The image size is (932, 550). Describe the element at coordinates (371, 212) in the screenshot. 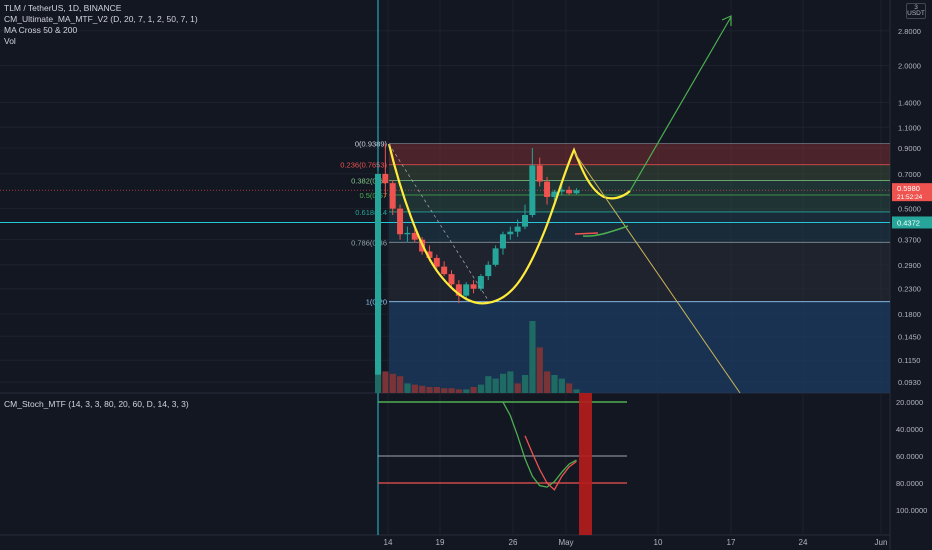

I see `fib-level-label: 0.618(0.4` at that location.